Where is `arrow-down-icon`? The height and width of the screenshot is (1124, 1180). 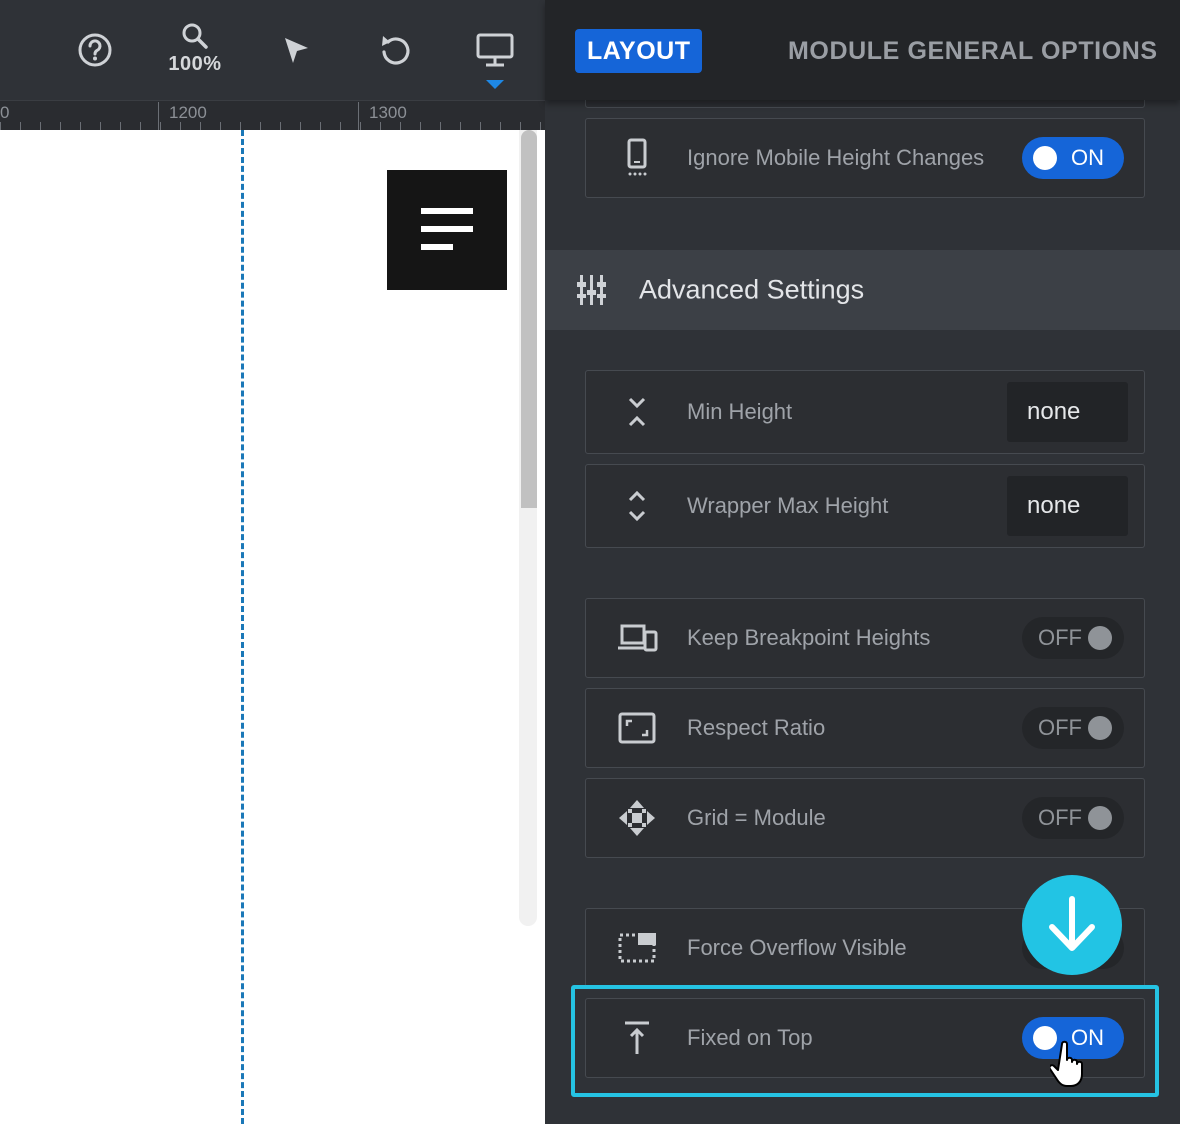
arrow-down-icon is located at coordinates (1072, 923).